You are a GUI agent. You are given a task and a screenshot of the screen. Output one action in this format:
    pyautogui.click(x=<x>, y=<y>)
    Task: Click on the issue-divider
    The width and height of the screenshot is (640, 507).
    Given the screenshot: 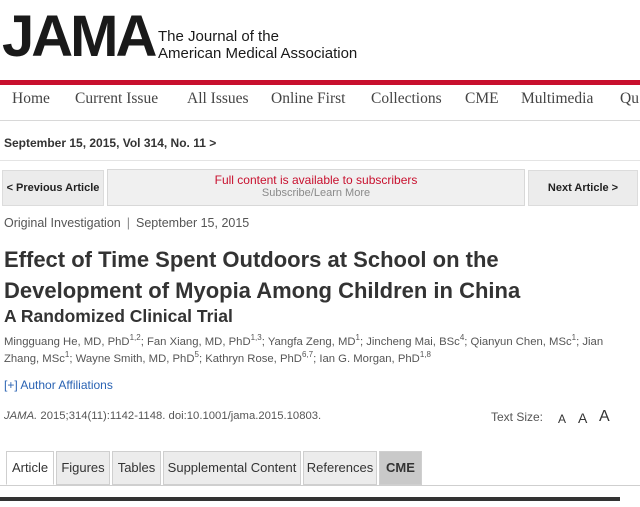 What is the action you would take?
    pyautogui.click(x=320, y=160)
    